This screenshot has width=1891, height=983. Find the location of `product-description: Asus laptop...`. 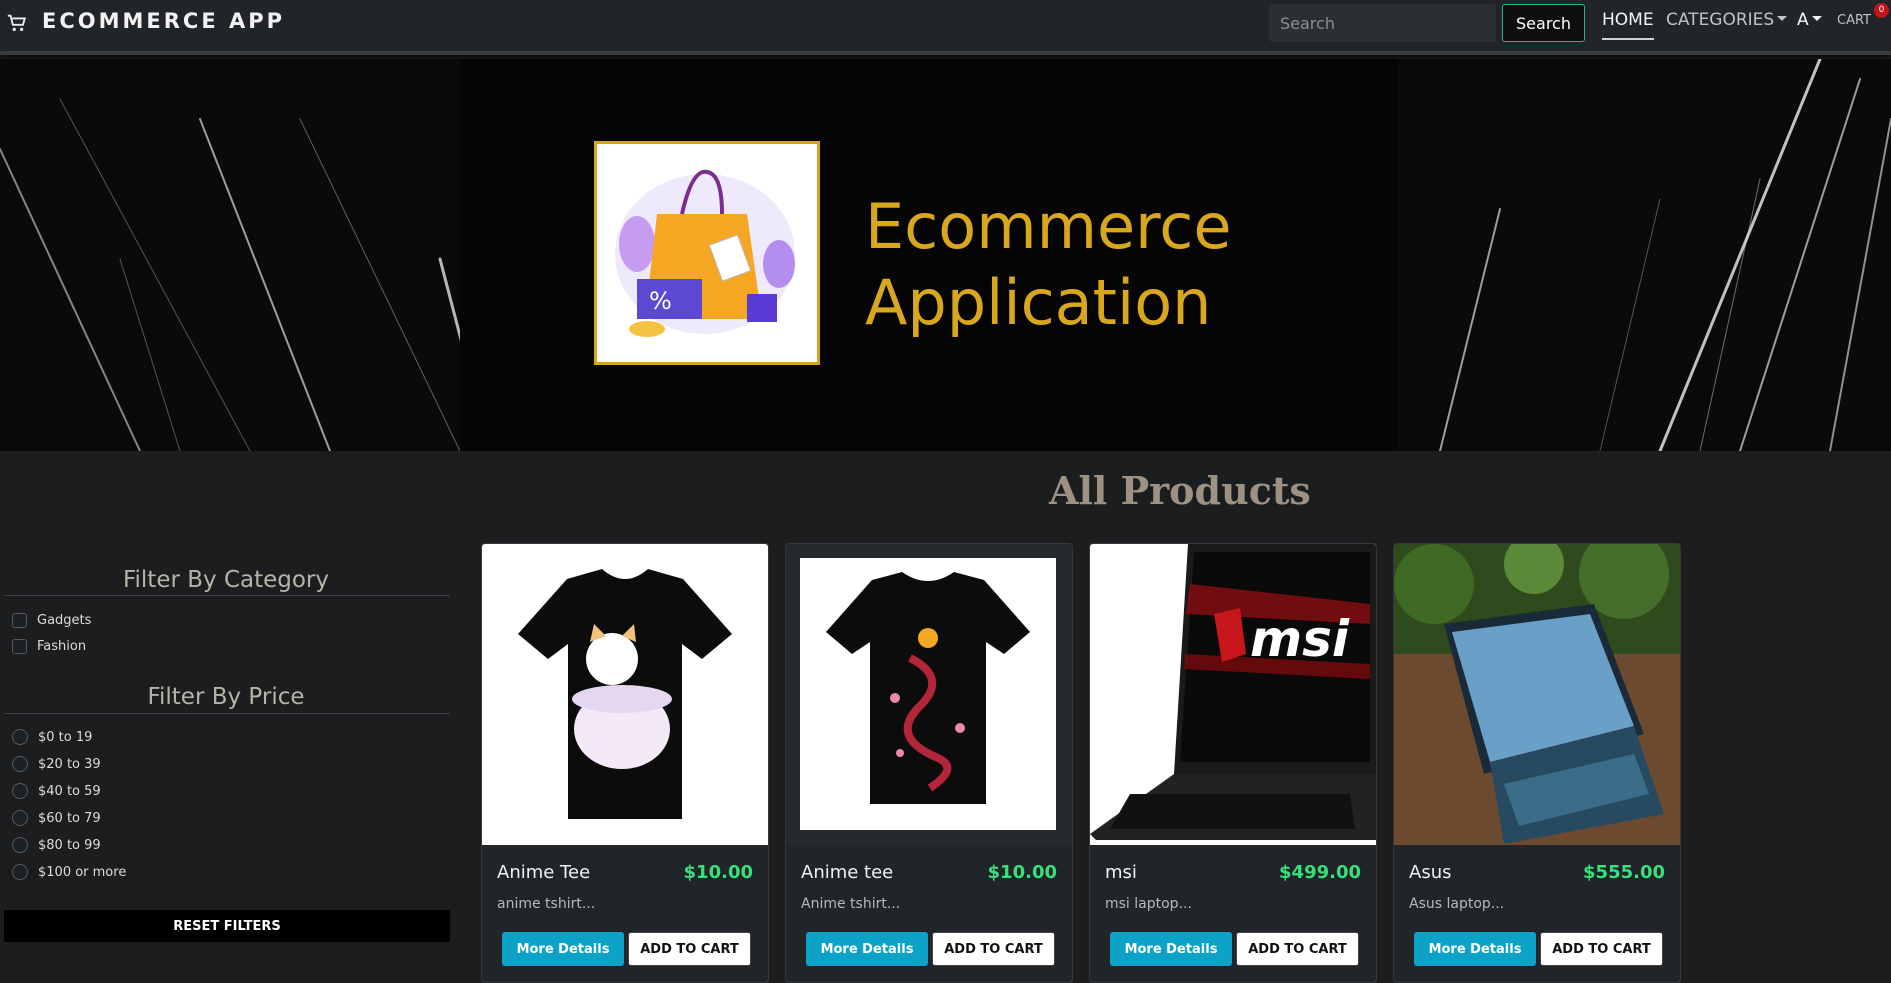

product-description: Asus laptop... is located at coordinates (1457, 904).